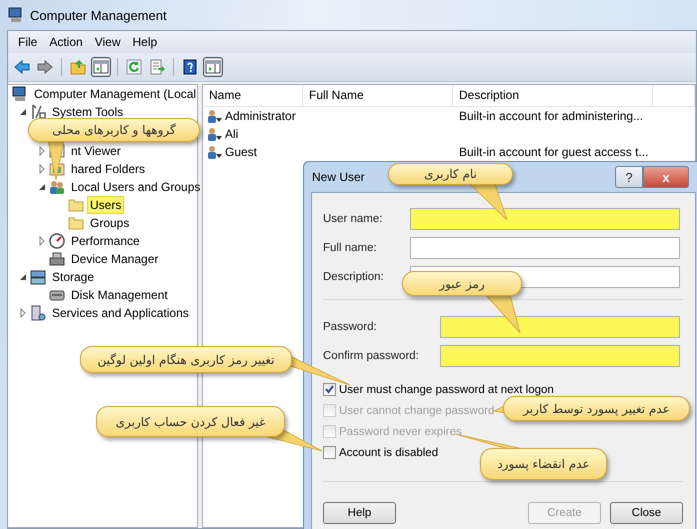 The image size is (697, 529). I want to click on back-icon, so click(22, 67).